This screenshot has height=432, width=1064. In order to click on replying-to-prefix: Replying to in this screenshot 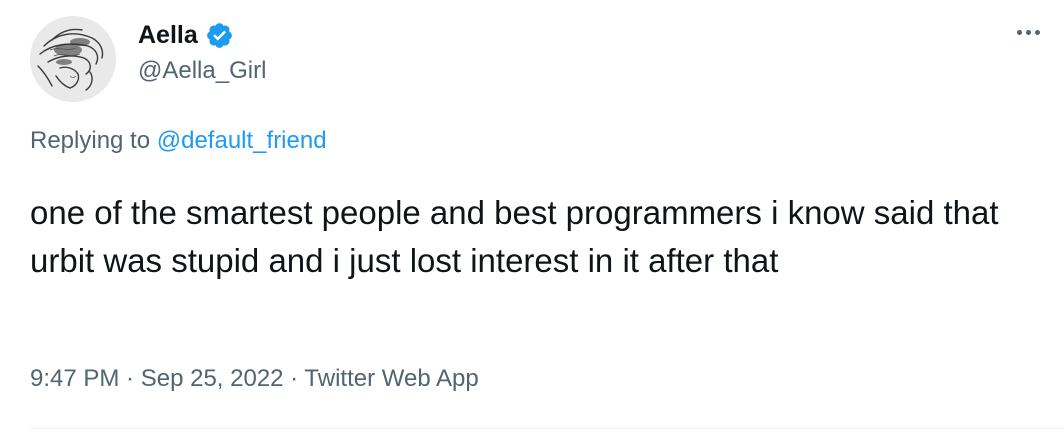, I will do `click(93, 140)`.